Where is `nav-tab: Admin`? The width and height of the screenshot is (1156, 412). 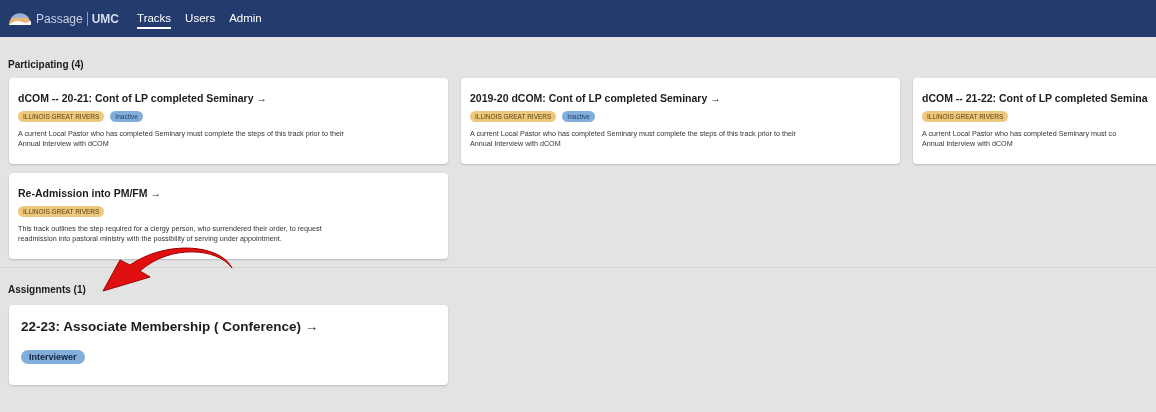
nav-tab: Admin is located at coordinates (245, 18).